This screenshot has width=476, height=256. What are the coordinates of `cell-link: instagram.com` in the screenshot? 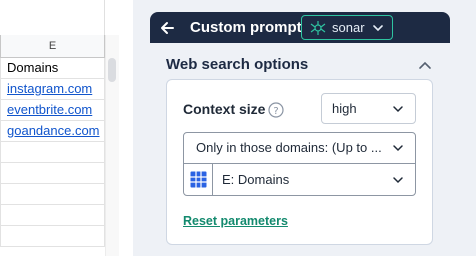 It's located at (49, 88).